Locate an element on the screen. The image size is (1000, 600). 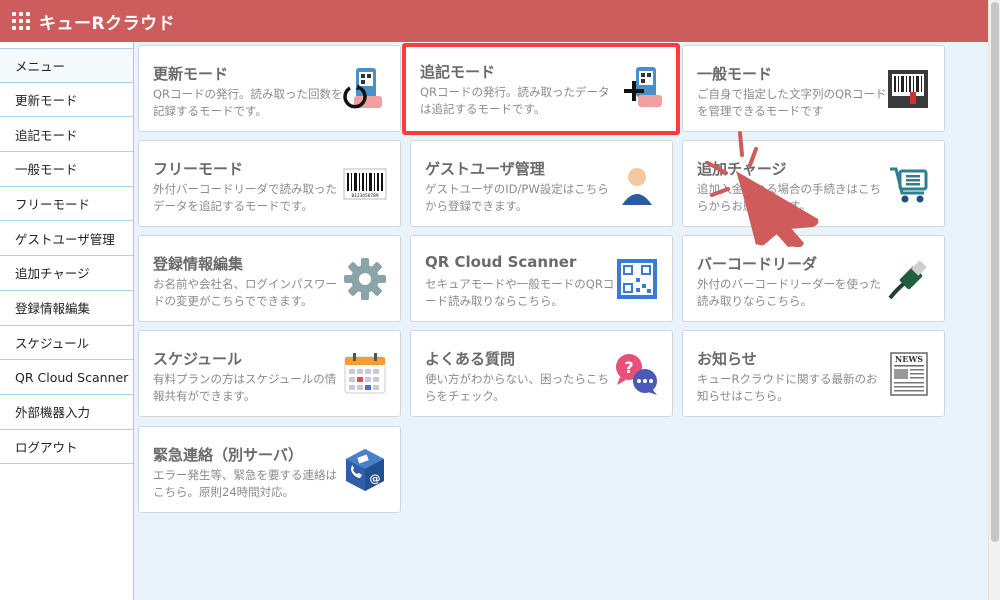
sidebar-item-append-mode: 追記モード is located at coordinates (66, 135).